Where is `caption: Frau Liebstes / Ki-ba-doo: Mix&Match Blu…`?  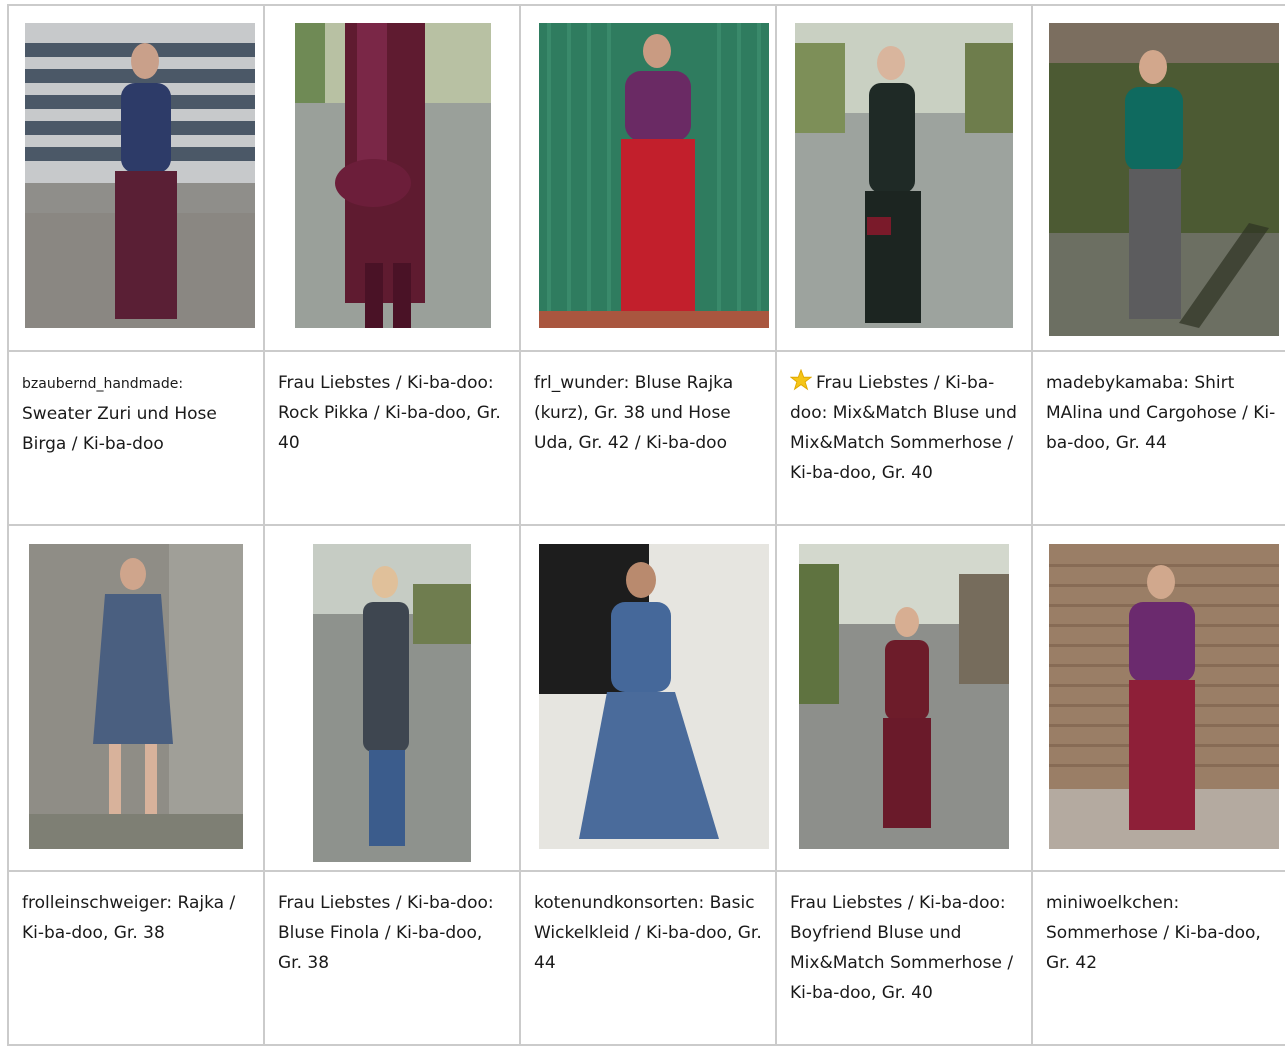 caption: Frau Liebstes / Ki-ba-doo: Mix&Match Blu… is located at coordinates (904, 420).